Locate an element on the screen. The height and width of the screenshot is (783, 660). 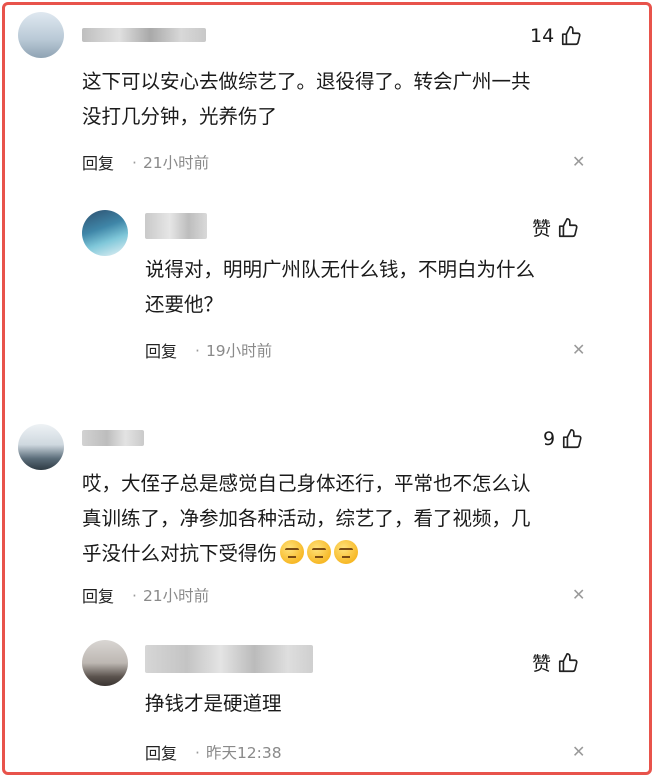
comment-text-line: 乎没什么对抗下受得伤 is located at coordinates (180, 553).